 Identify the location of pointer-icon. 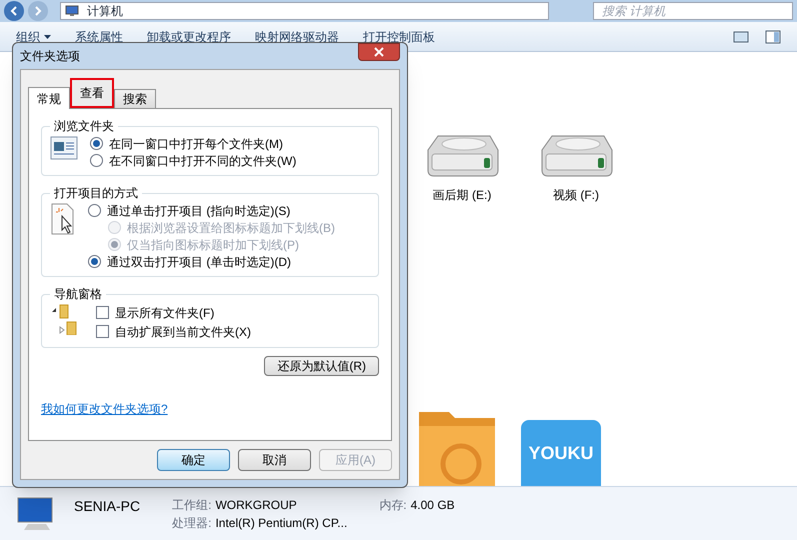
(63, 219).